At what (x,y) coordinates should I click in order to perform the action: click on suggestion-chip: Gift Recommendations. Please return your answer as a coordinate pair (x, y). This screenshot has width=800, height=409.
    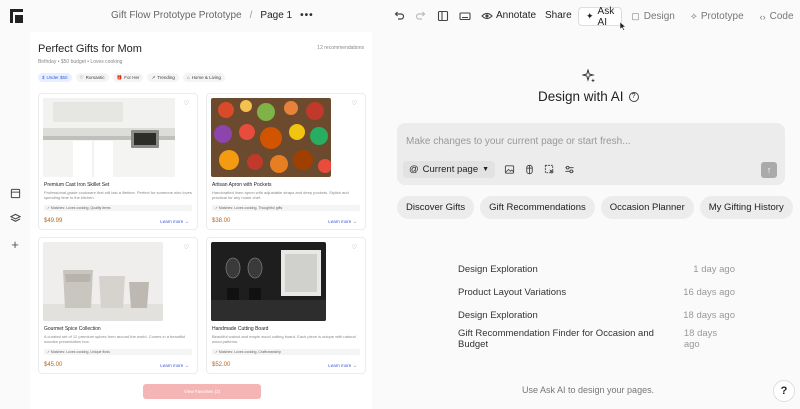
    Looking at the image, I should click on (537, 207).